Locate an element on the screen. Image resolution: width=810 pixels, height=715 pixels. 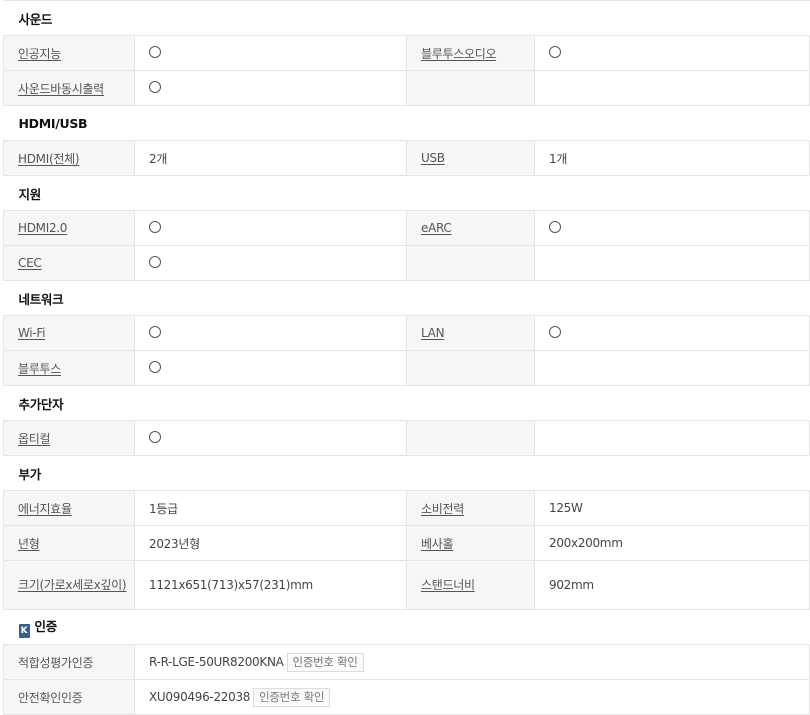
table-row: 인공지능 블루투스오디오 is located at coordinates (406, 53).